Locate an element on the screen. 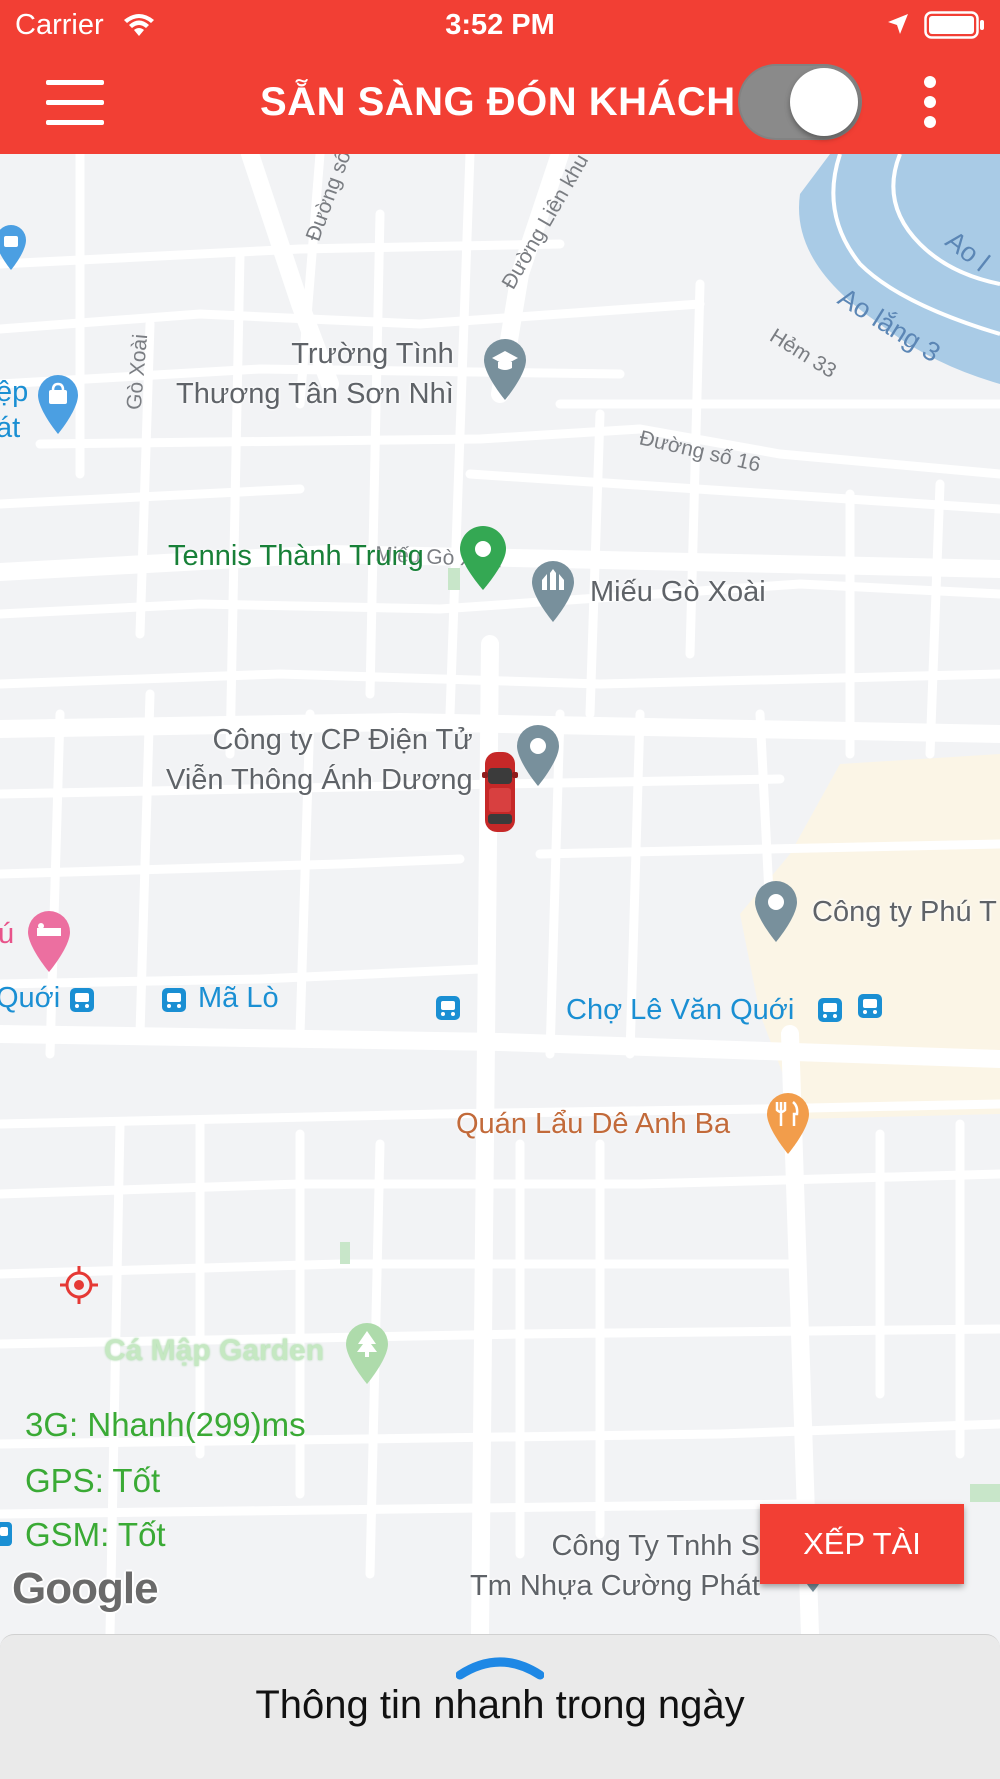  temple-pin-icon is located at coordinates (553, 592).